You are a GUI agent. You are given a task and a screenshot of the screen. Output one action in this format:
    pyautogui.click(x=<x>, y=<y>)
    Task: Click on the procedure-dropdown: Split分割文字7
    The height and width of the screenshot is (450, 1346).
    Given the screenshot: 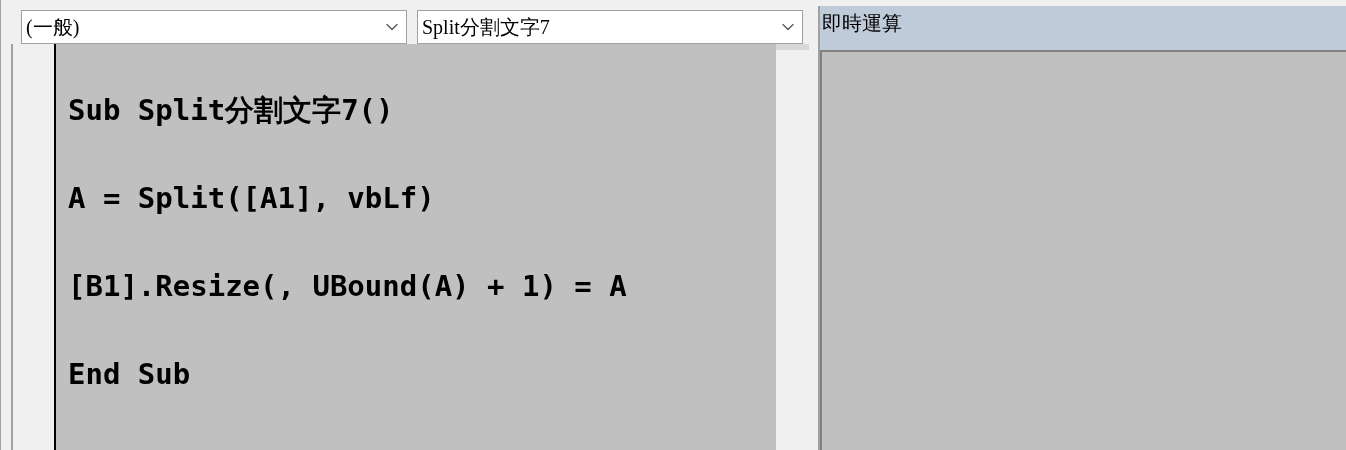 What is the action you would take?
    pyautogui.click(x=610, y=27)
    